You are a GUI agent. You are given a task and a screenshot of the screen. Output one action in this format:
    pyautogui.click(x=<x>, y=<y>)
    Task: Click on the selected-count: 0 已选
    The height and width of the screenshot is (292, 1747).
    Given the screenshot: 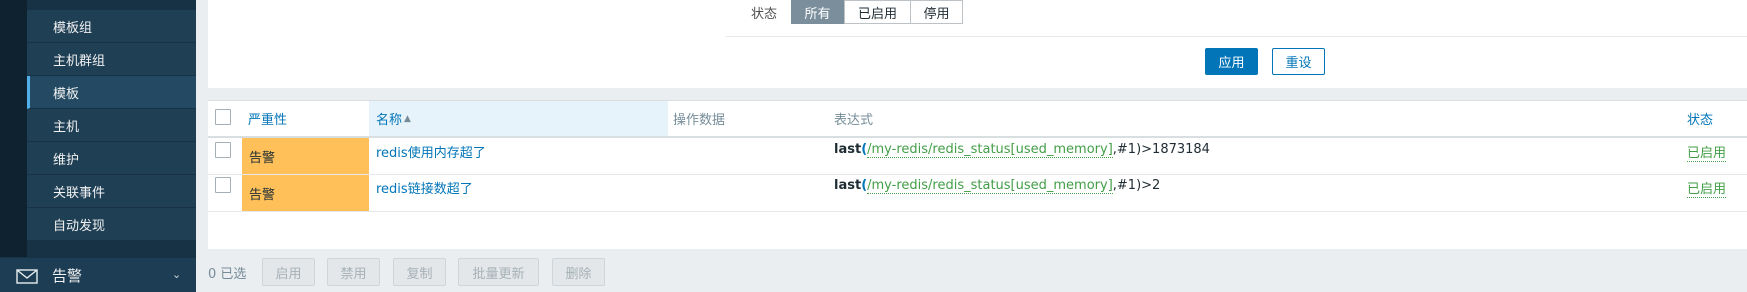 What is the action you would take?
    pyautogui.click(x=227, y=274)
    